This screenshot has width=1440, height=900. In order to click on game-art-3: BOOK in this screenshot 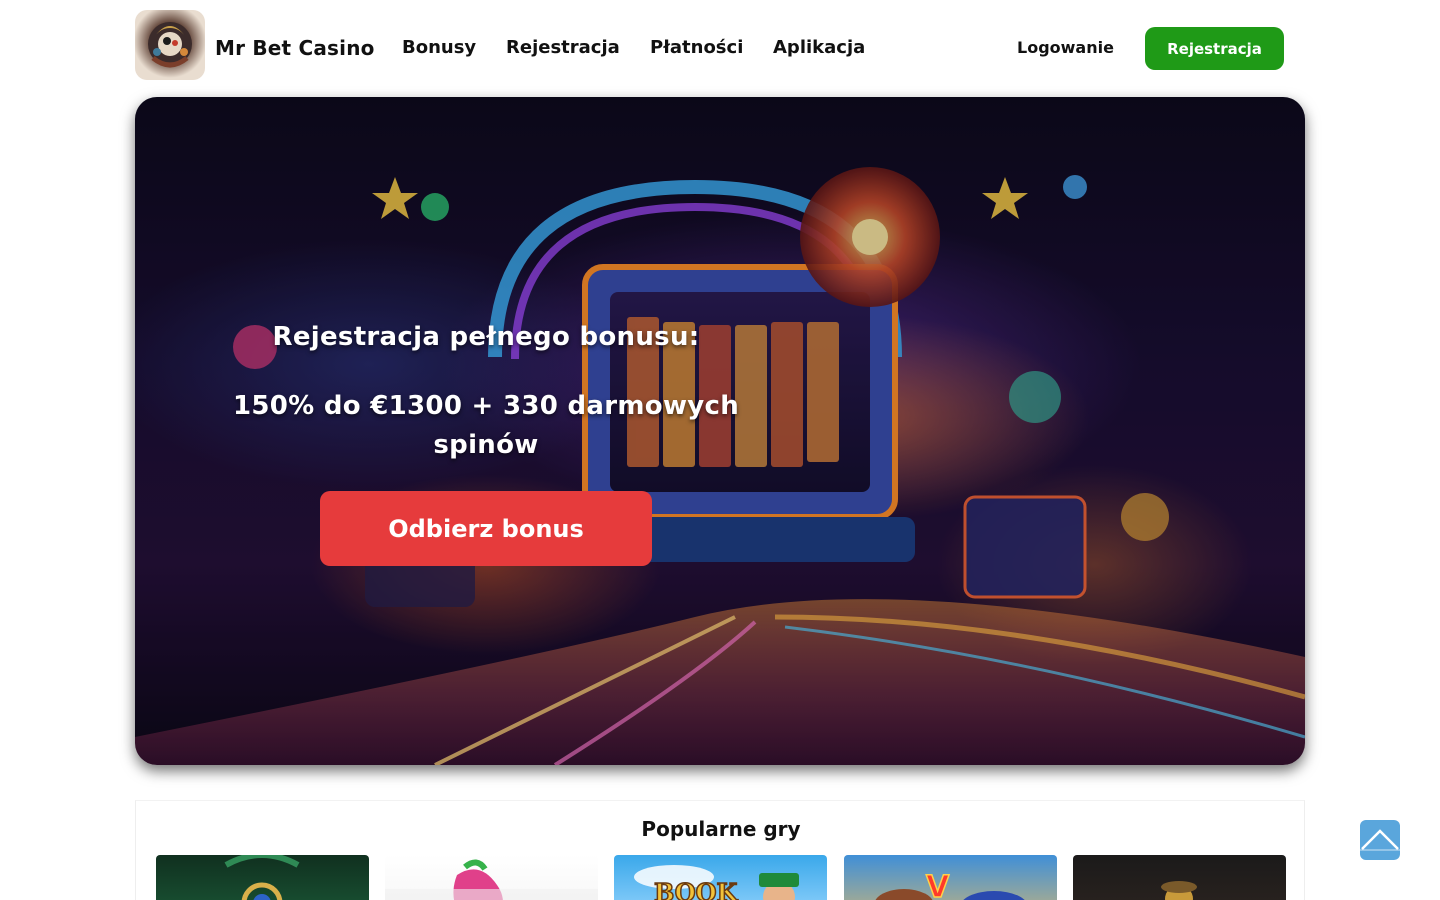, I will do `click(716, 882)`.